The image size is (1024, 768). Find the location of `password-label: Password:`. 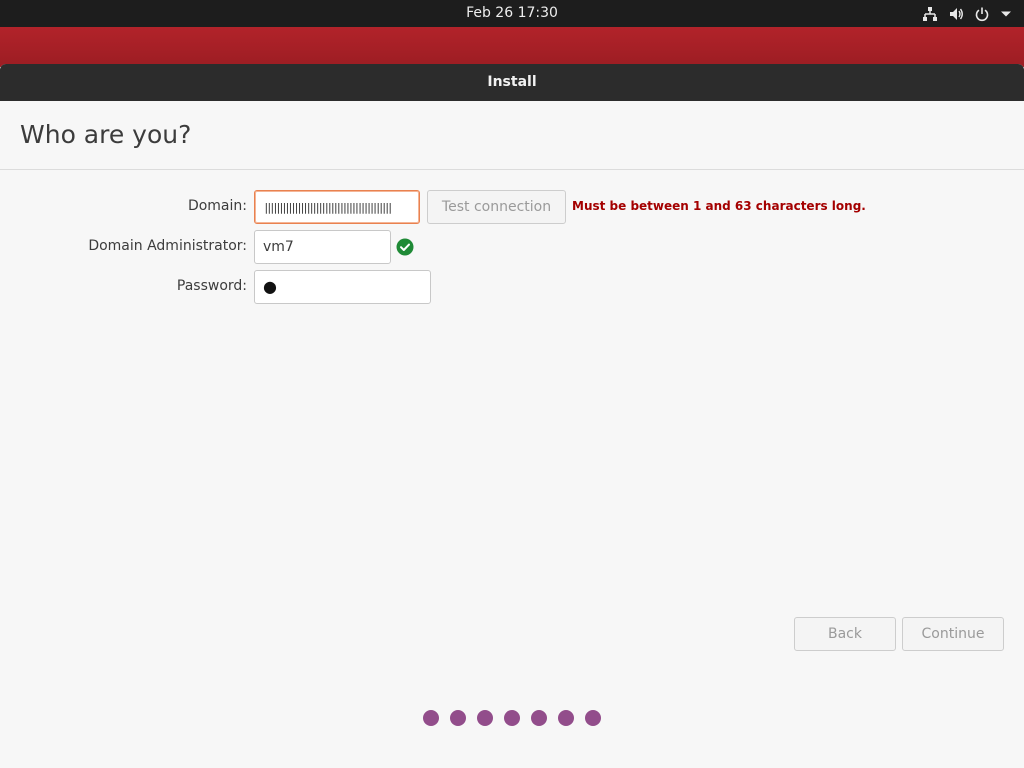

password-label: Password: is located at coordinates (211, 286).